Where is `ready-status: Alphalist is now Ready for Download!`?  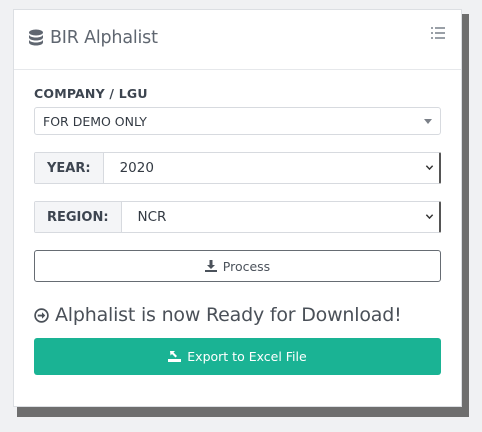 ready-status: Alphalist is now Ready for Download! is located at coordinates (237, 315).